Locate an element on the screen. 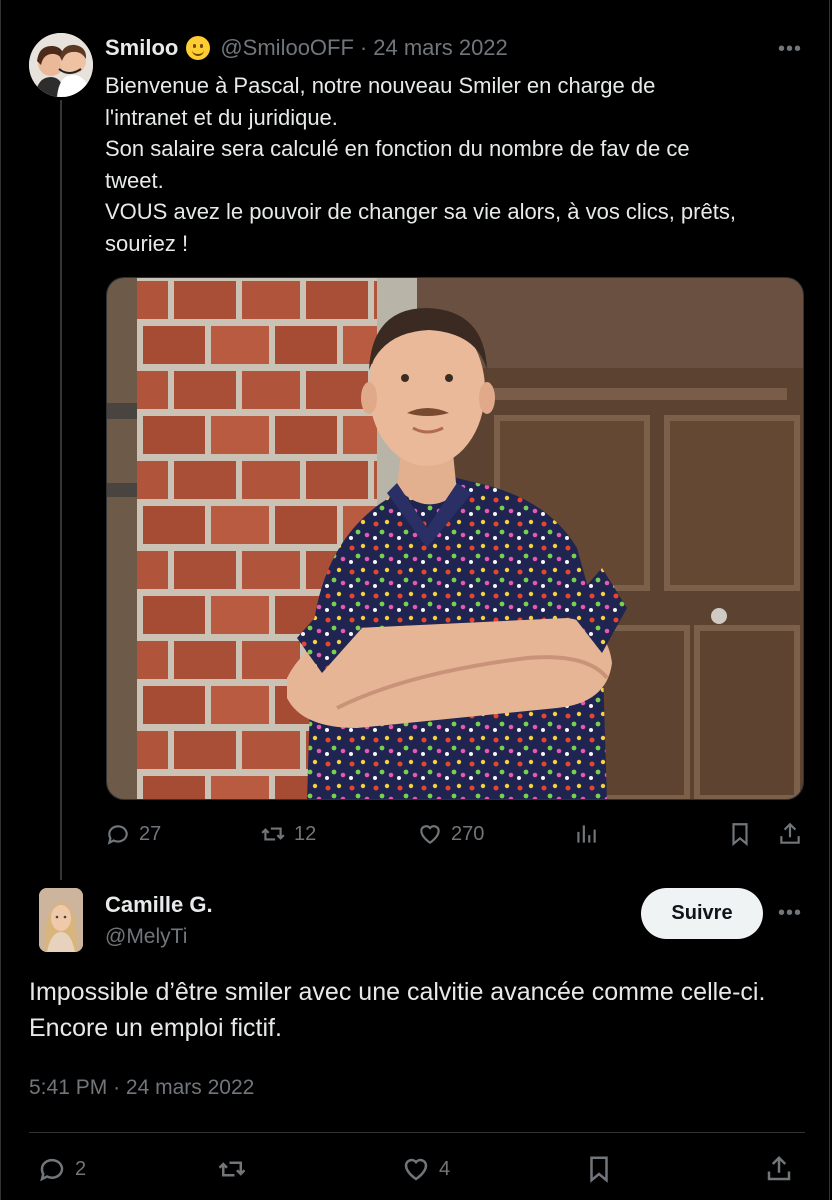 Image resolution: width=832 pixels, height=1200 pixels. tweet-date: 24 mars 2022 is located at coordinates (440, 48).